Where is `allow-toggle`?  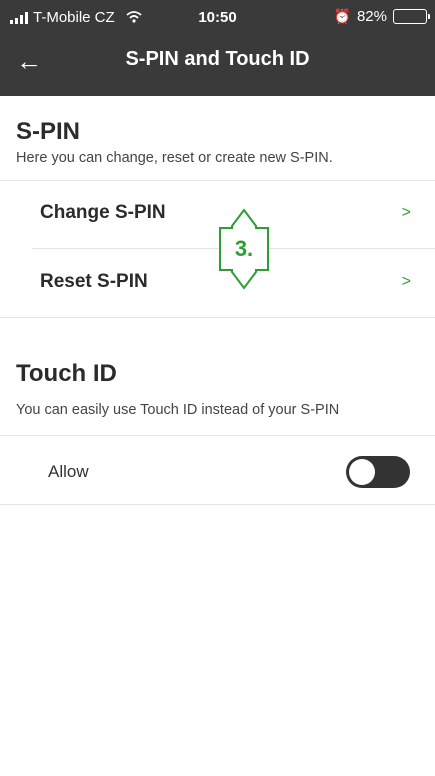 allow-toggle is located at coordinates (378, 472).